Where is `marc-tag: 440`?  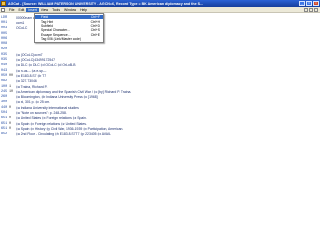
marc-tag: 440 is located at coordinates (4, 107).